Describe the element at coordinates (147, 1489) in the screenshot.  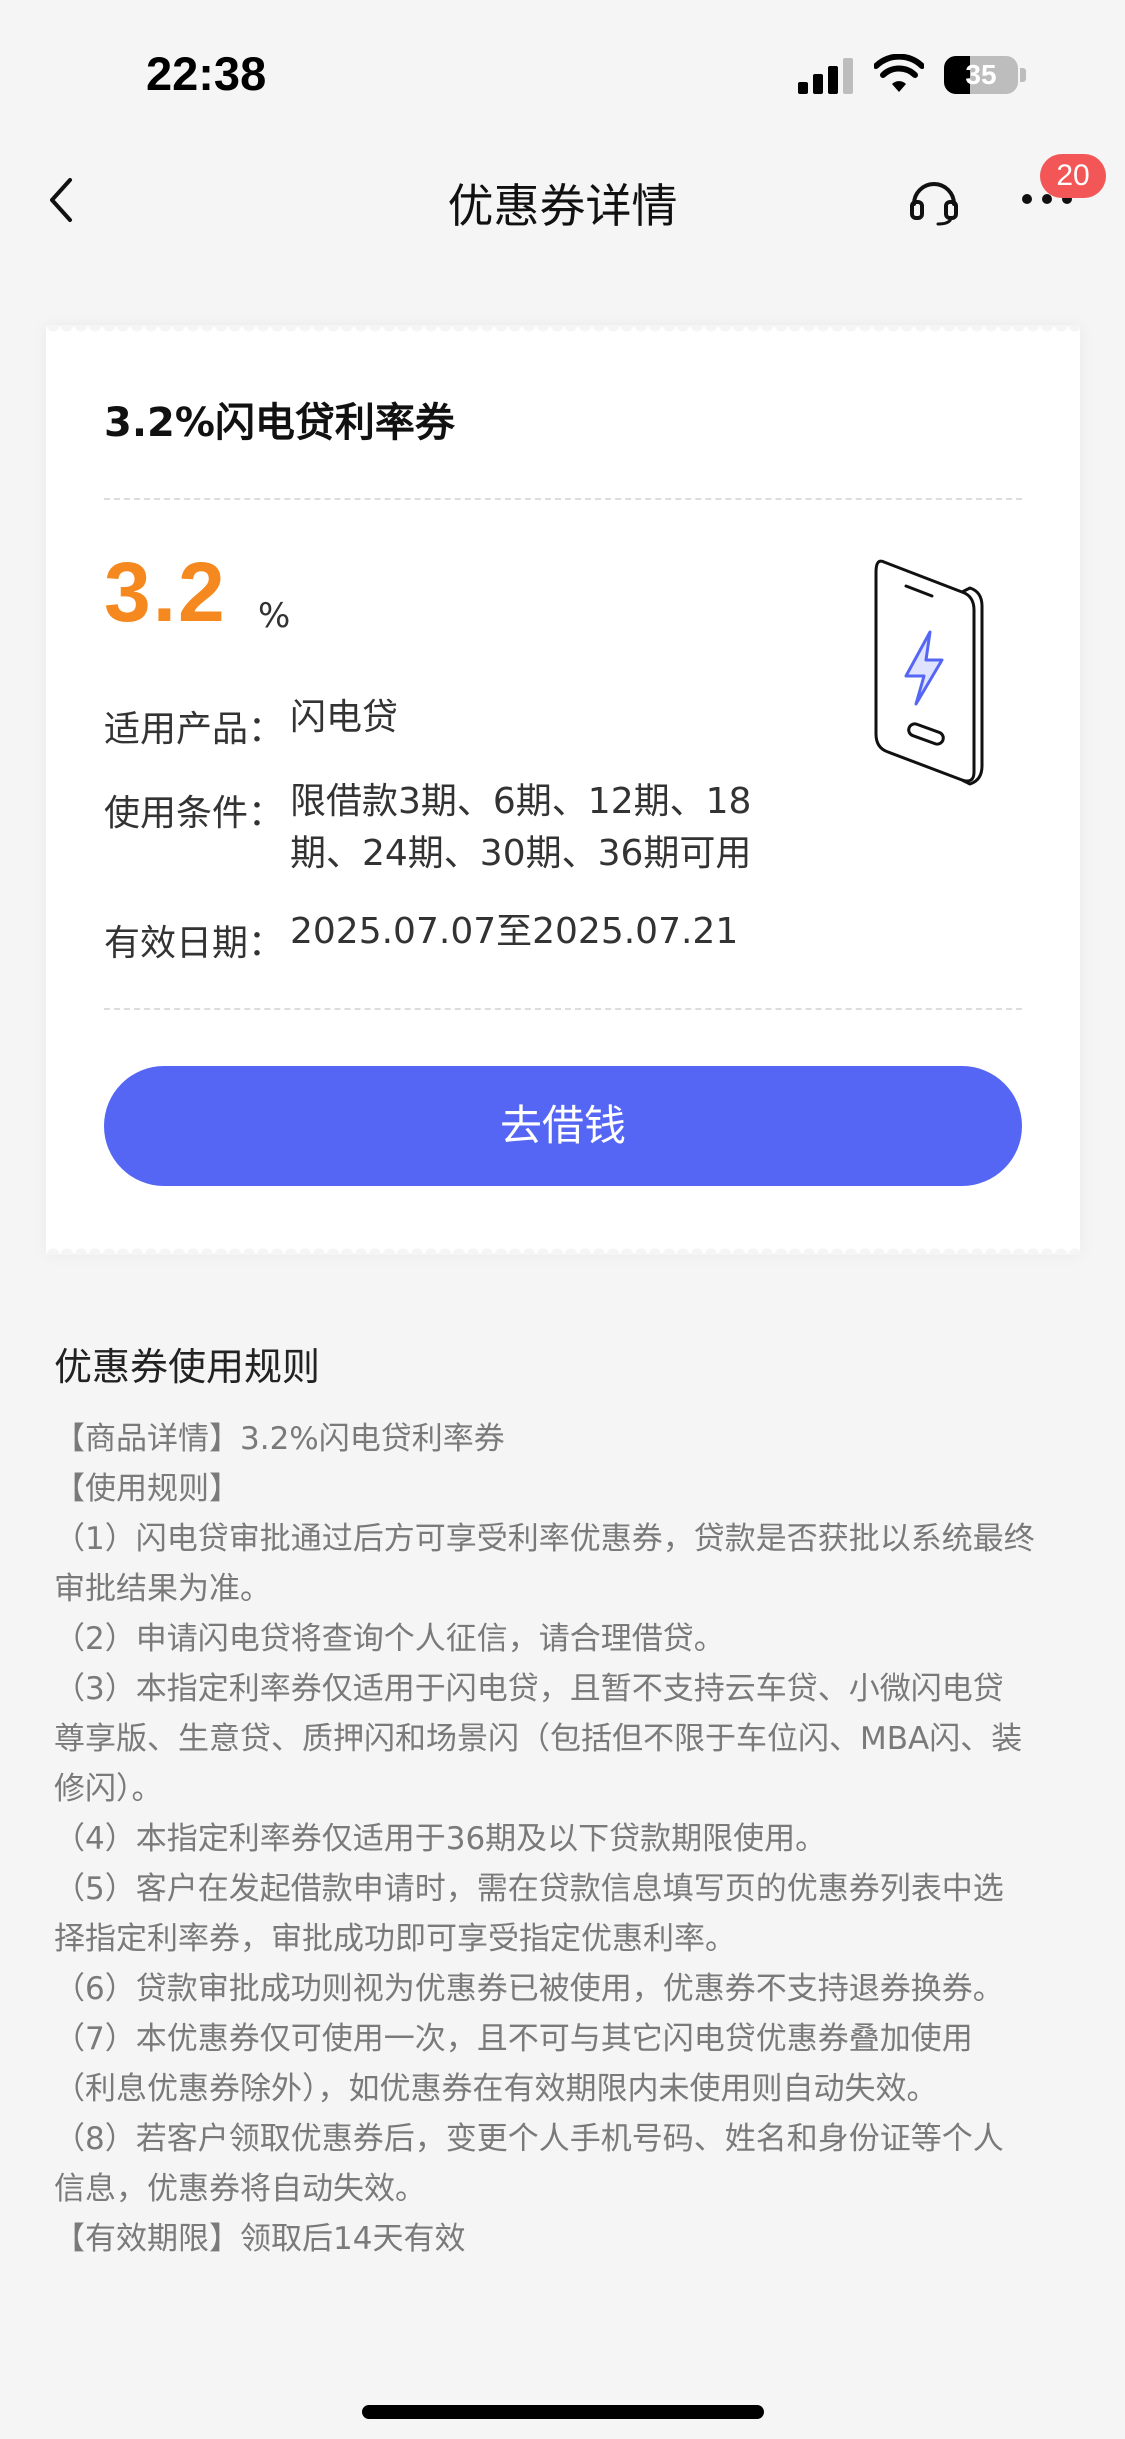
I see `rule-line: 【使用规则】` at that location.